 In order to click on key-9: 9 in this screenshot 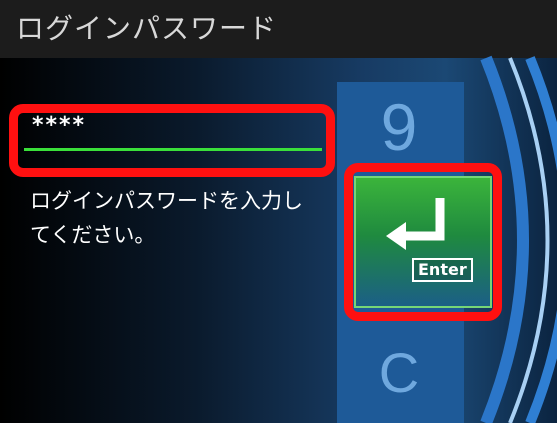, I will do `click(399, 127)`.